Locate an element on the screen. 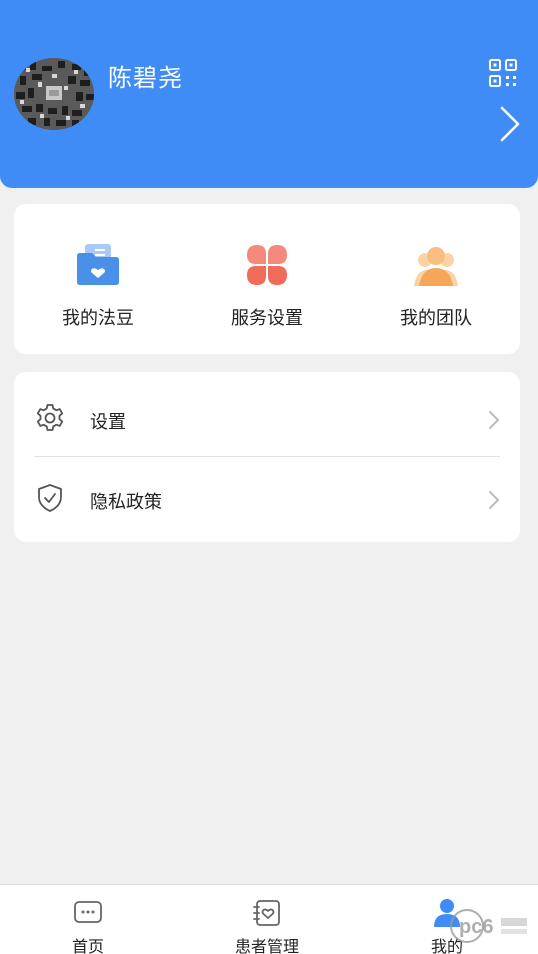 The height and width of the screenshot is (954, 538). action-my-fadou: 我的法豆 is located at coordinates (98, 279).